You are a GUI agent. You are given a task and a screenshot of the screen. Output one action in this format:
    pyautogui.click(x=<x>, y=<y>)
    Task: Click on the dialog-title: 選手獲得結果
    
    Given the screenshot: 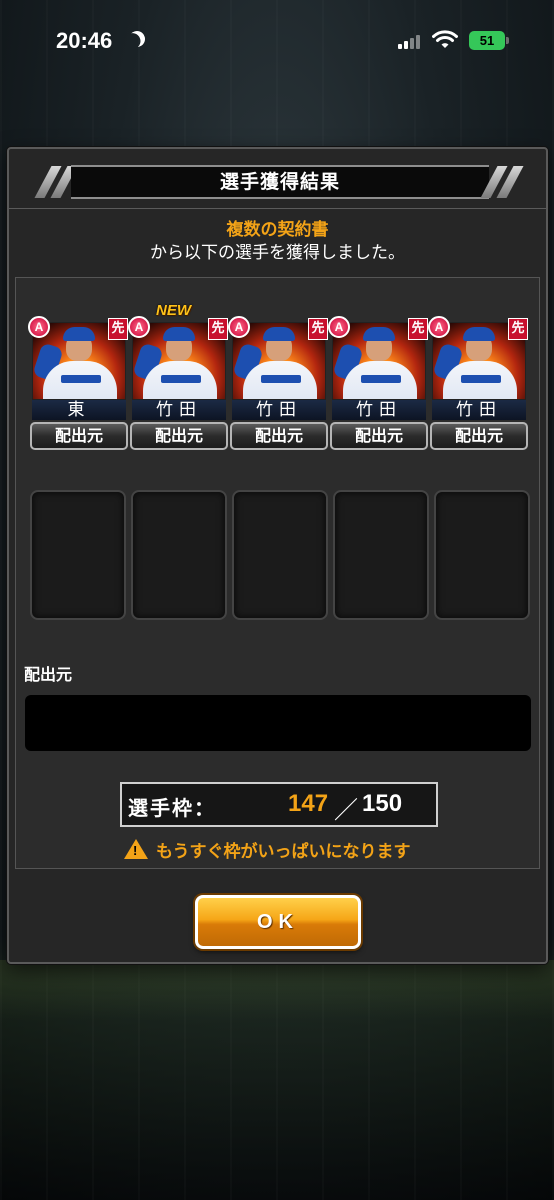 What is the action you would take?
    pyautogui.click(x=279, y=182)
    